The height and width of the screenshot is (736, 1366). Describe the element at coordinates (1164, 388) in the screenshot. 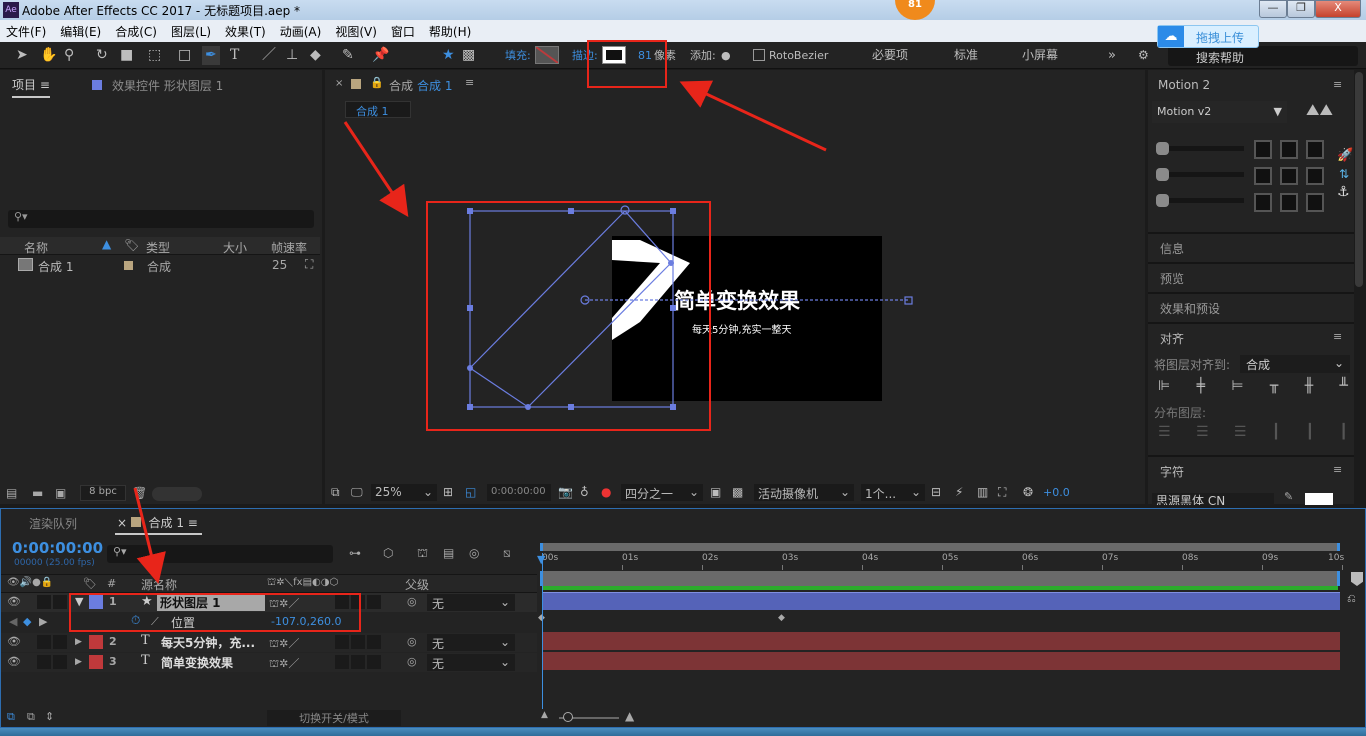

I see `align-left-icon: ⊫` at that location.